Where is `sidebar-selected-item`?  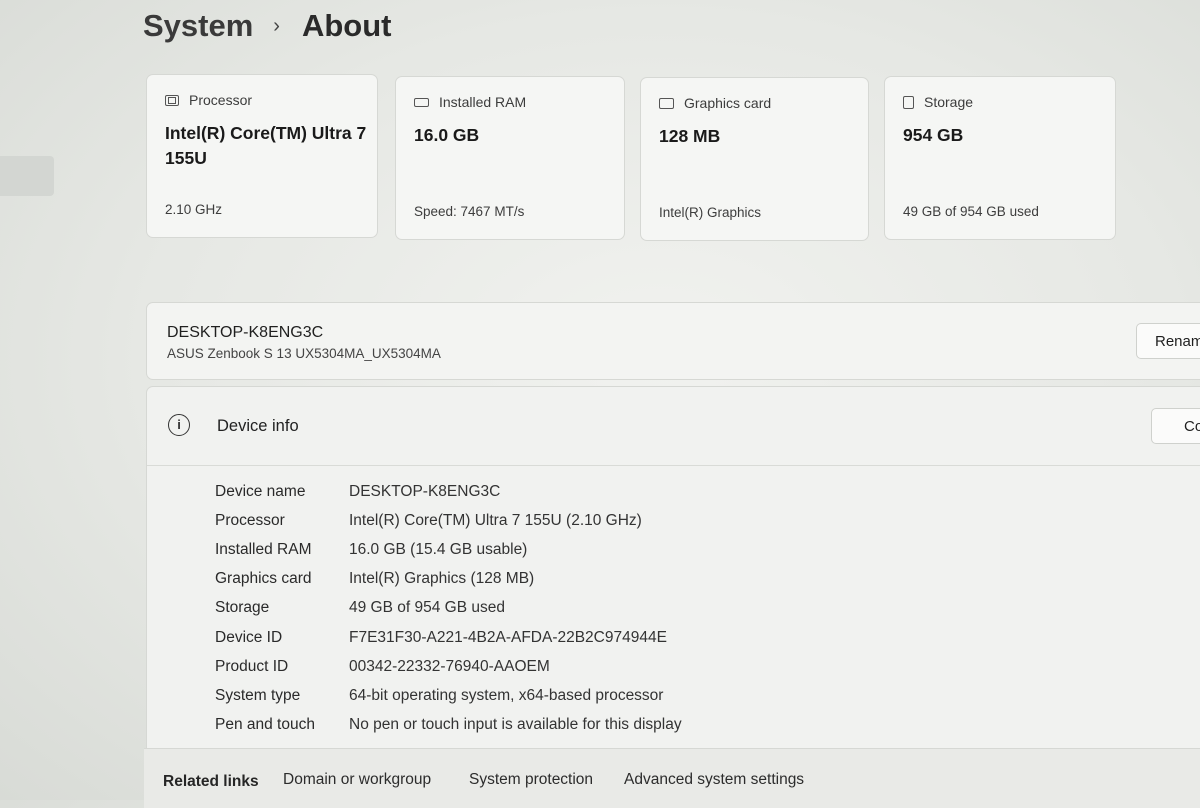 sidebar-selected-item is located at coordinates (27, 176).